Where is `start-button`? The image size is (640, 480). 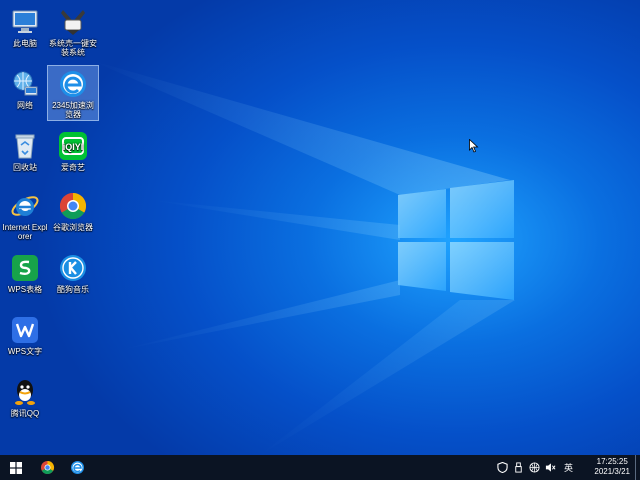
start-button is located at coordinates (16, 467).